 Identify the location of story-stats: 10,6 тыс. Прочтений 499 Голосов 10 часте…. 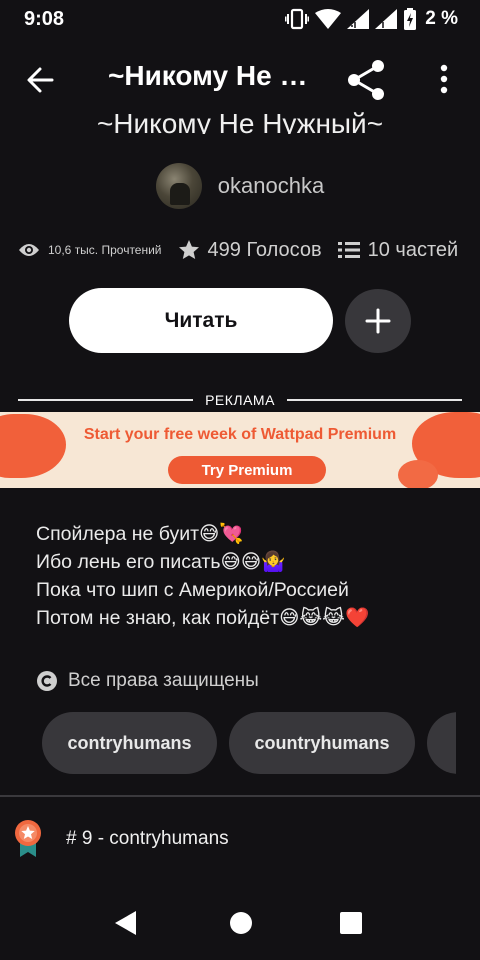
(243, 250).